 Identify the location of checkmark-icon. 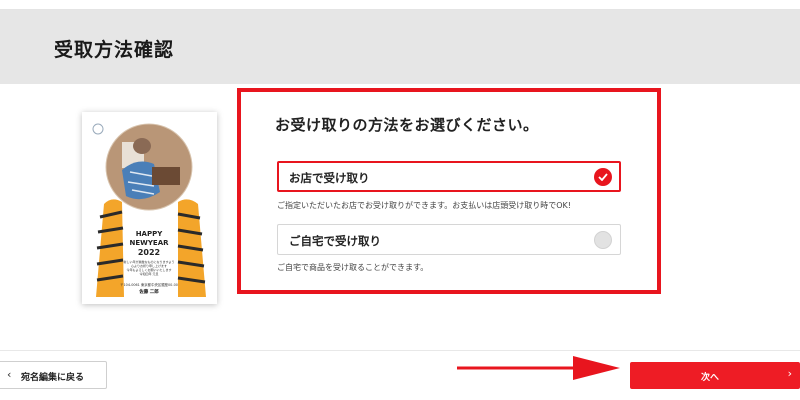
(603, 177).